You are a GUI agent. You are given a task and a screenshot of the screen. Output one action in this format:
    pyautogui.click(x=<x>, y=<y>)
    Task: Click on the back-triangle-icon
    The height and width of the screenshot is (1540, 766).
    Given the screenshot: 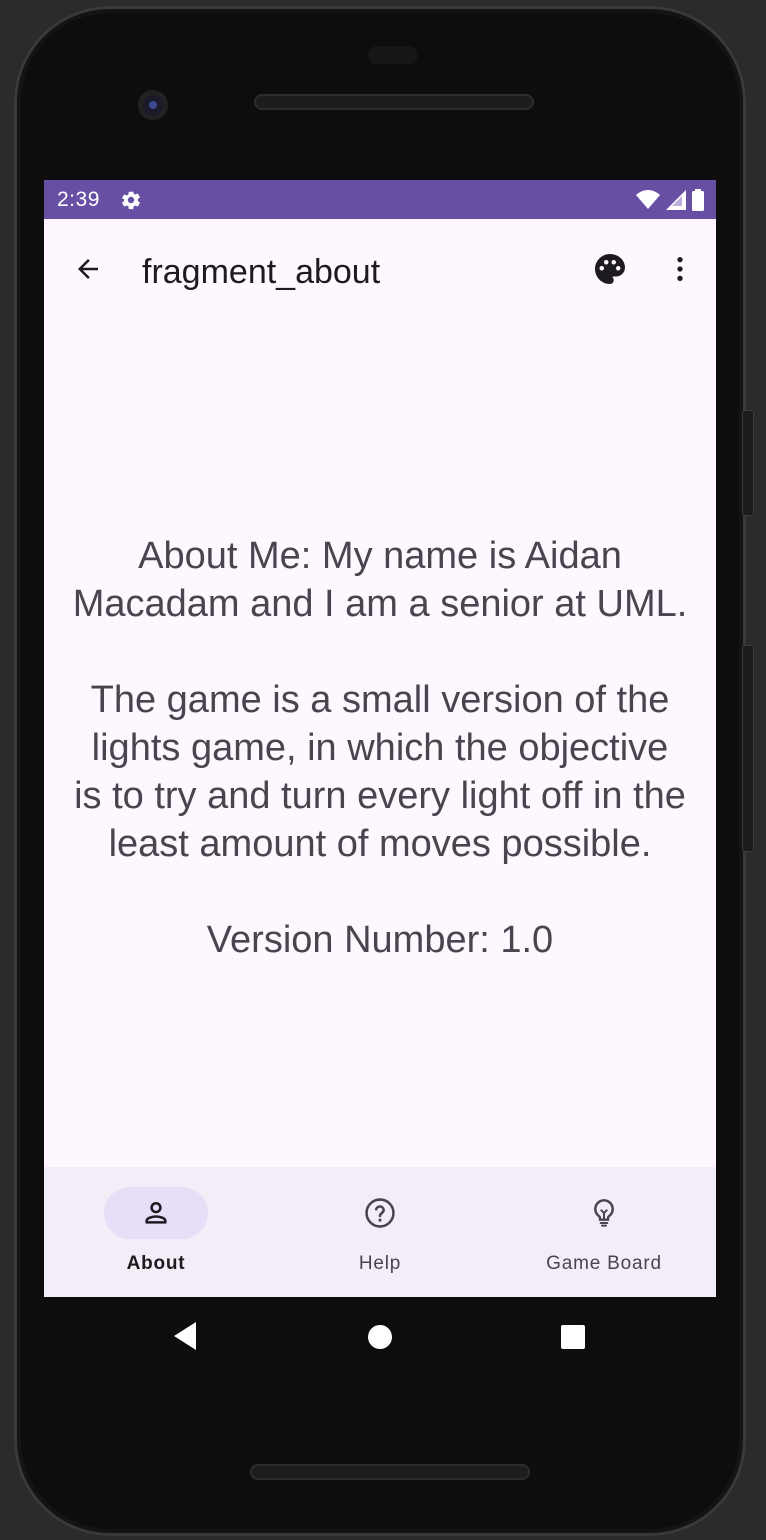 What is the action you would take?
    pyautogui.click(x=184, y=1336)
    